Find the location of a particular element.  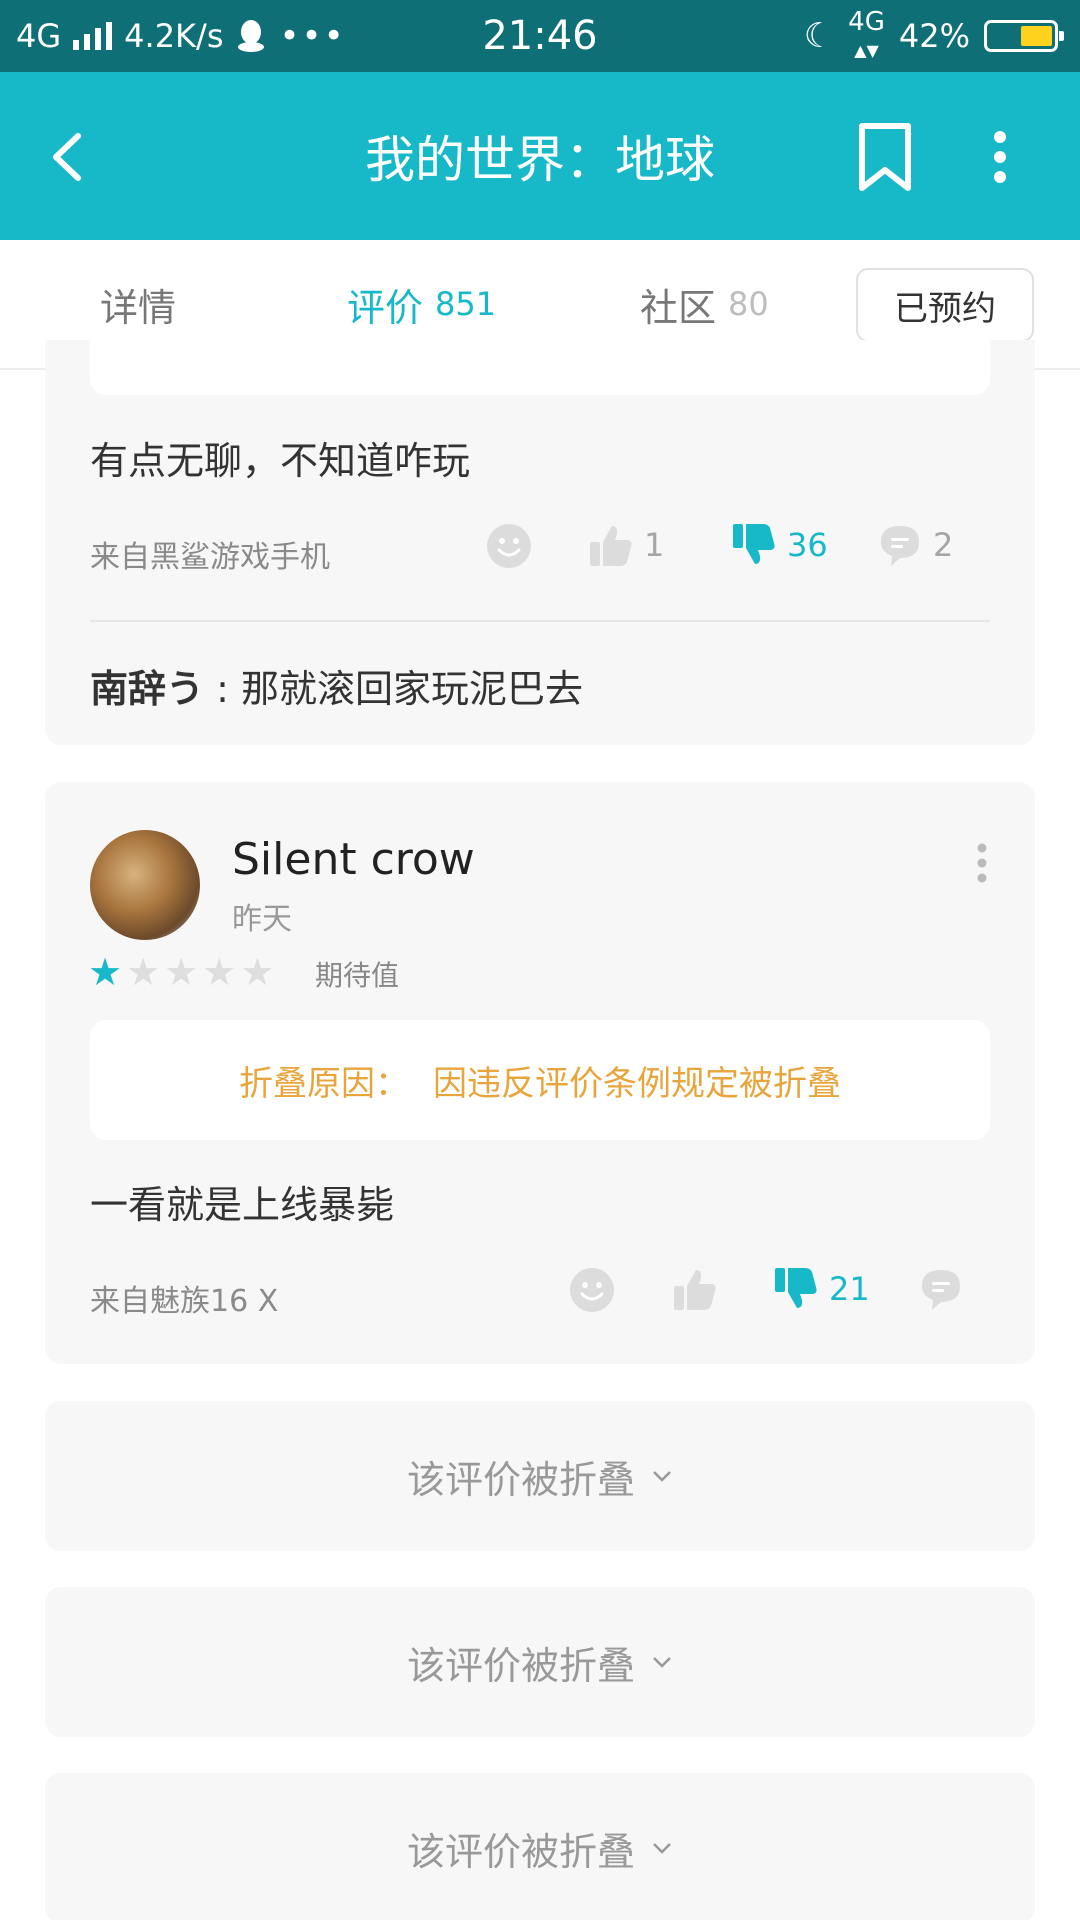

signal-icon is located at coordinates (93, 36).